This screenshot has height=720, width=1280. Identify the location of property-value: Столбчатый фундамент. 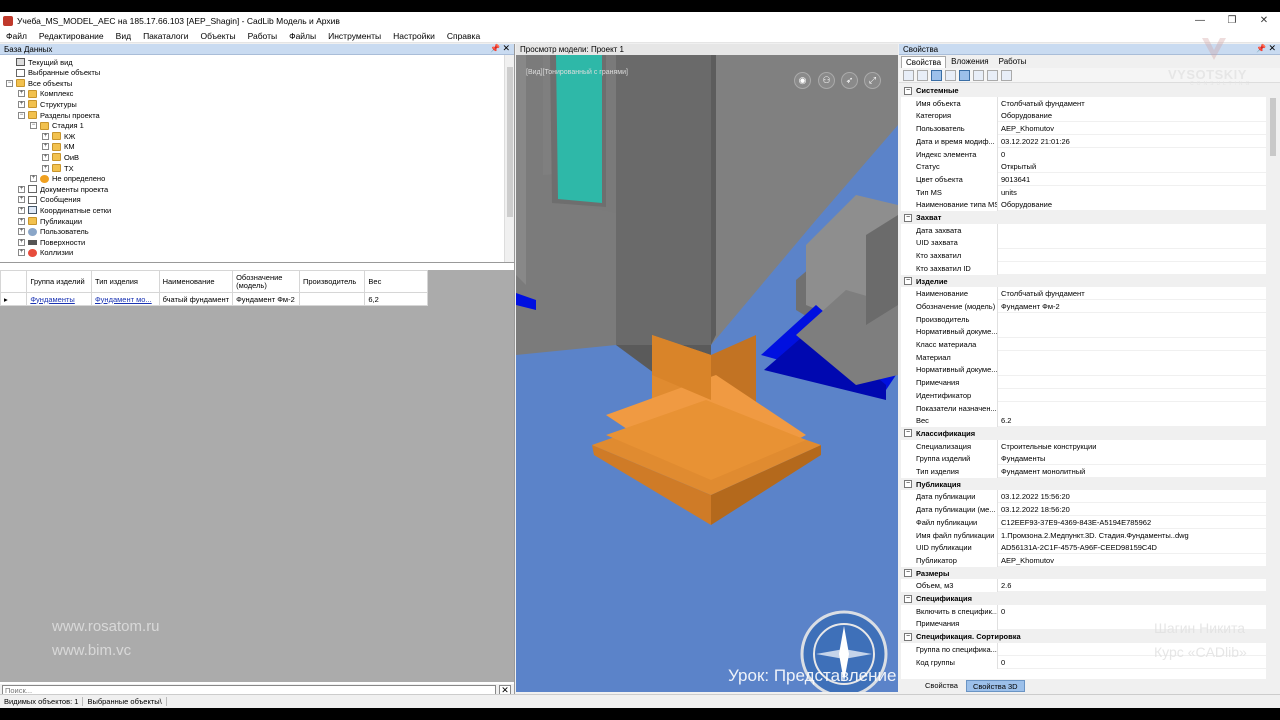
(1132, 103).